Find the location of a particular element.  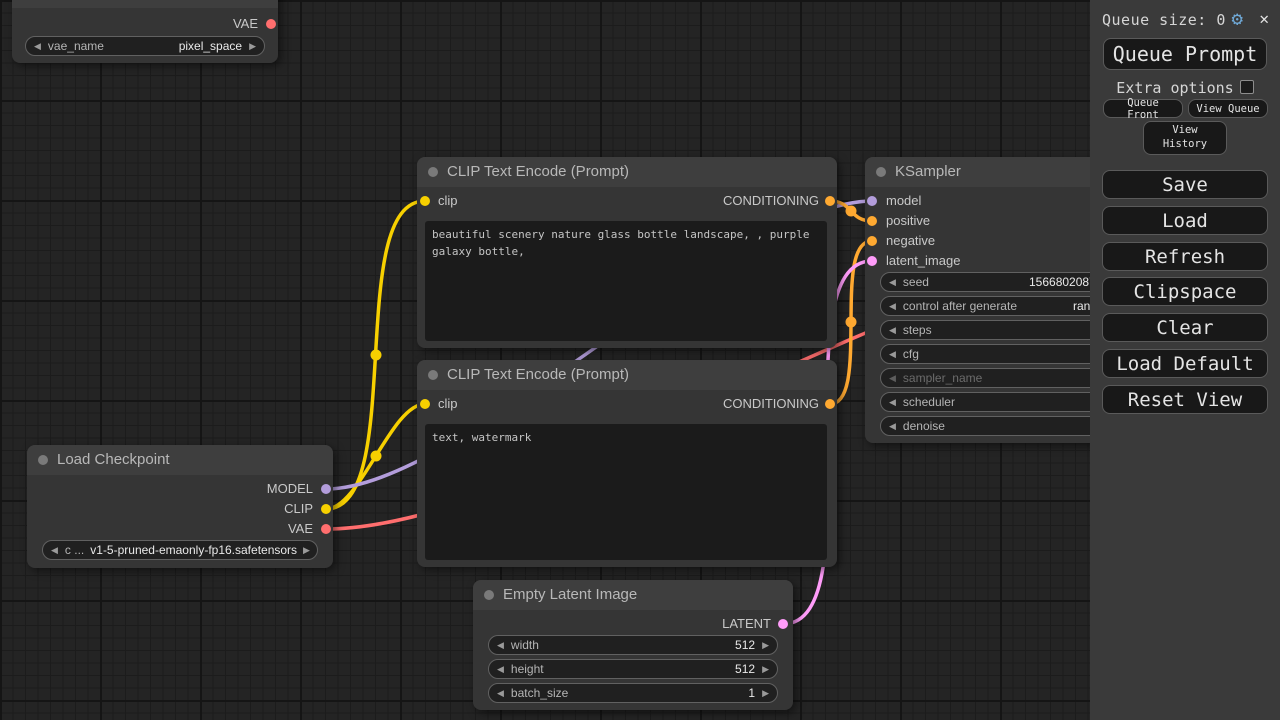

extra-options-checkbox is located at coordinates (1246, 87).